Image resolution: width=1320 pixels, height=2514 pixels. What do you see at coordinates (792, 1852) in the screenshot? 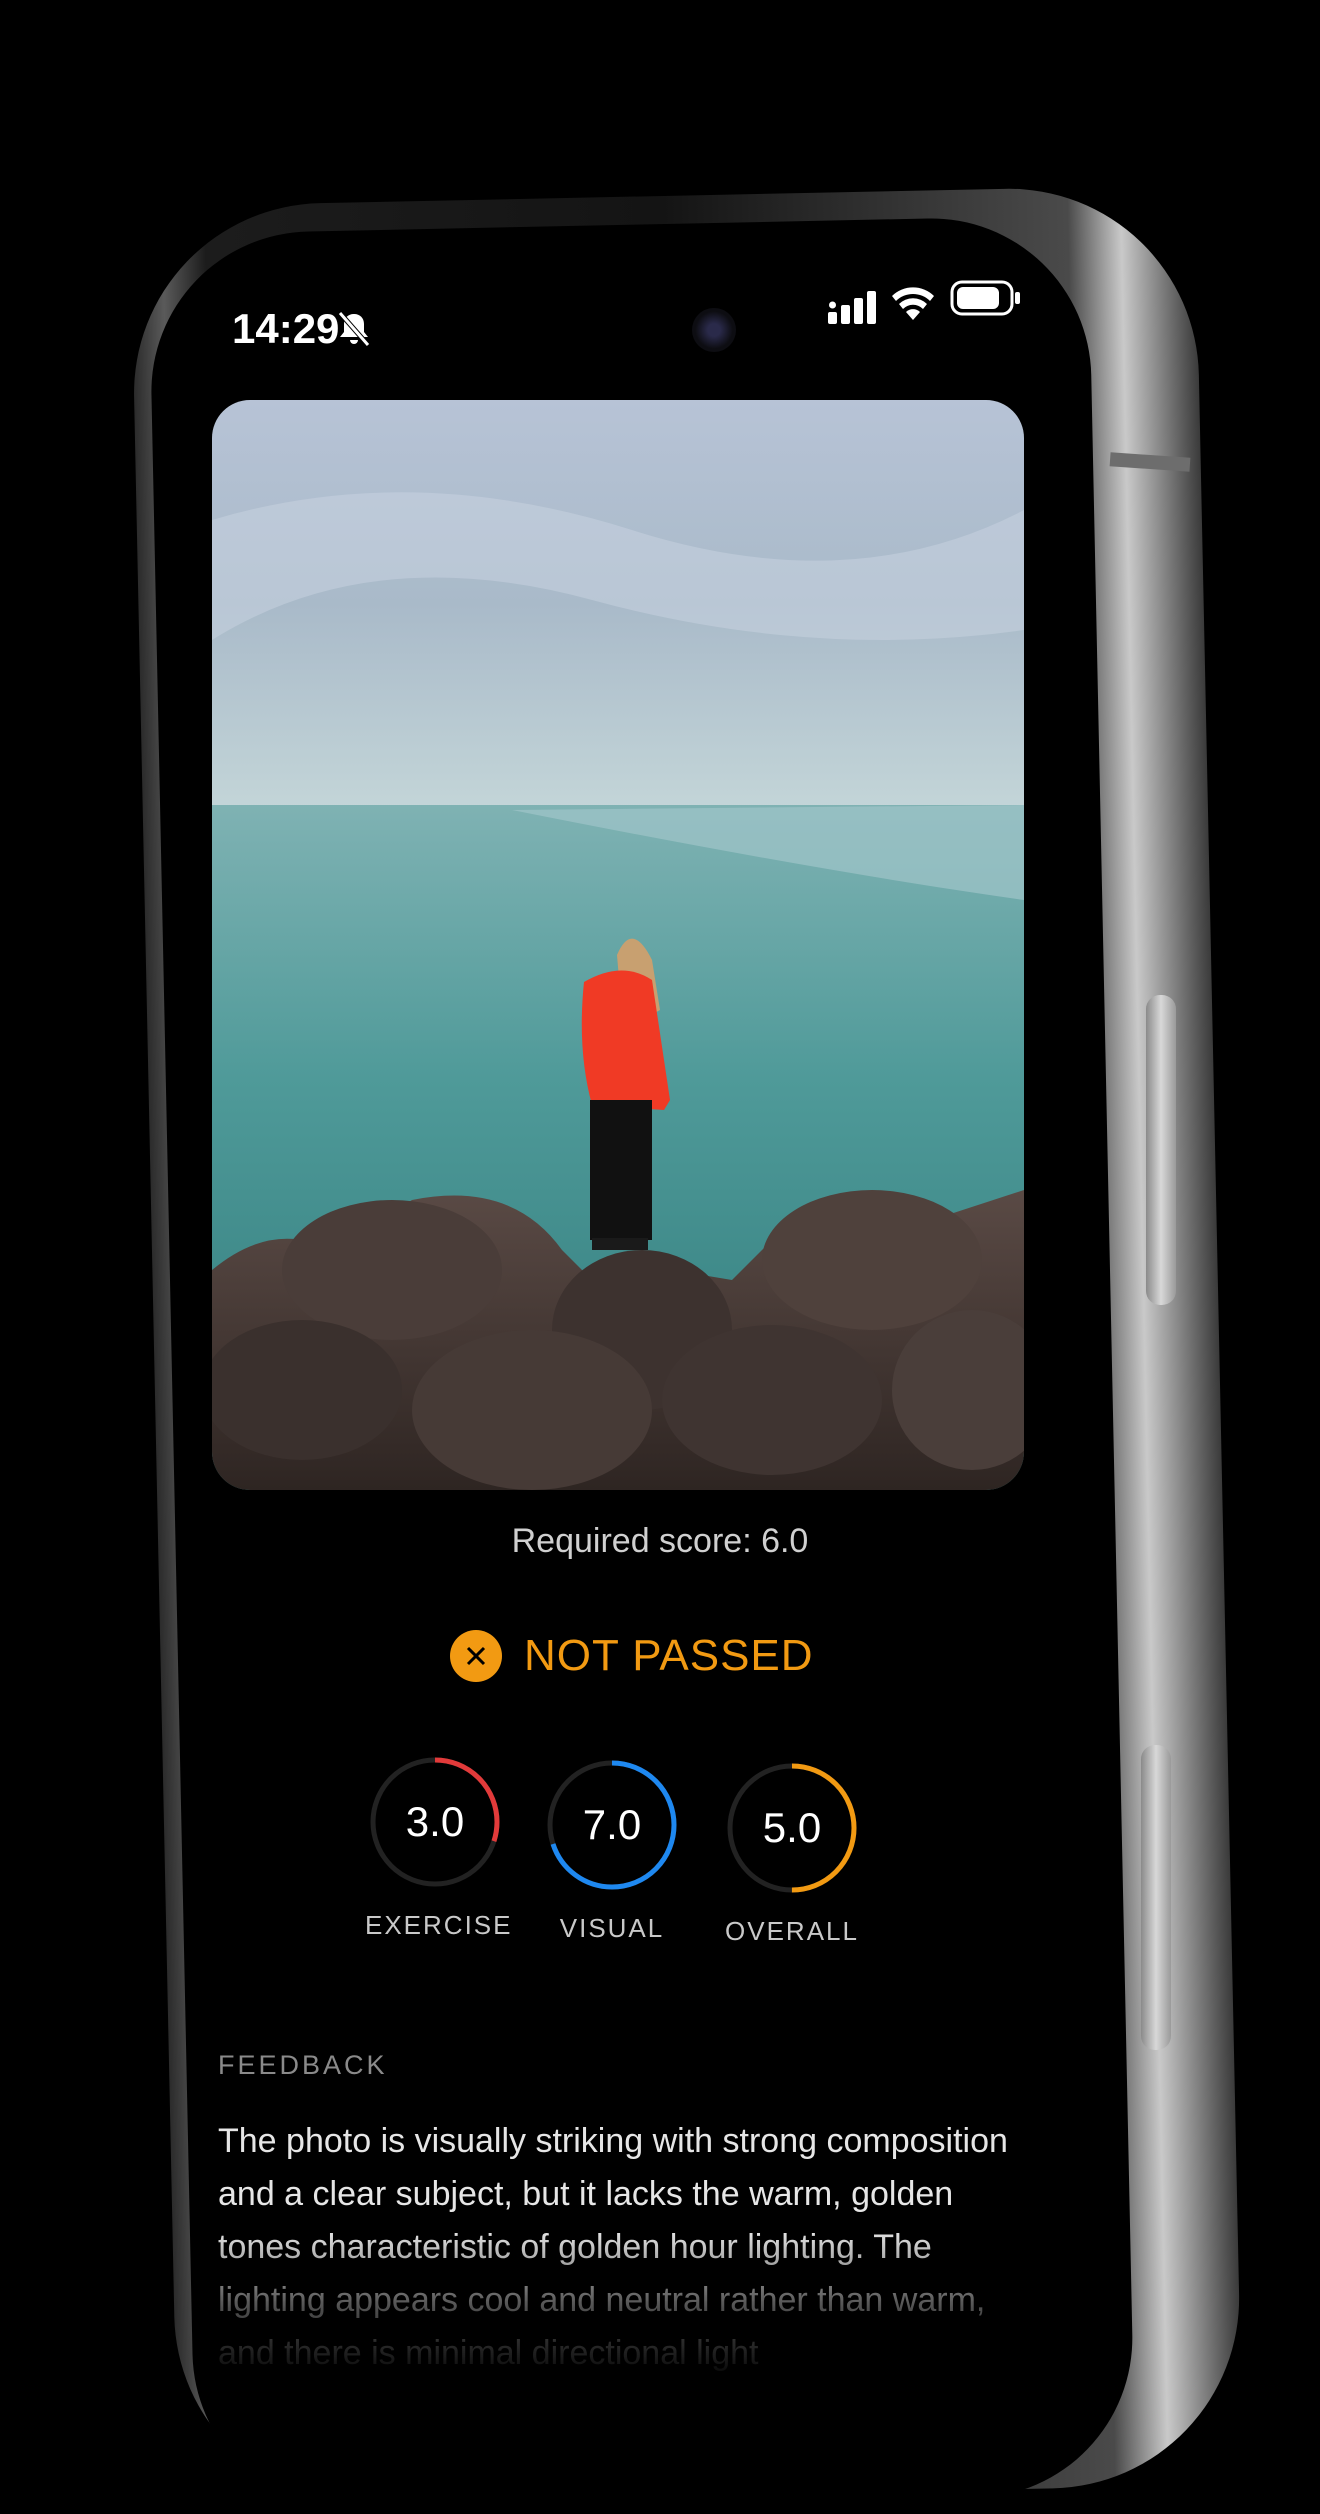
I see `score-overall: 5.0 OVERALL` at bounding box center [792, 1852].